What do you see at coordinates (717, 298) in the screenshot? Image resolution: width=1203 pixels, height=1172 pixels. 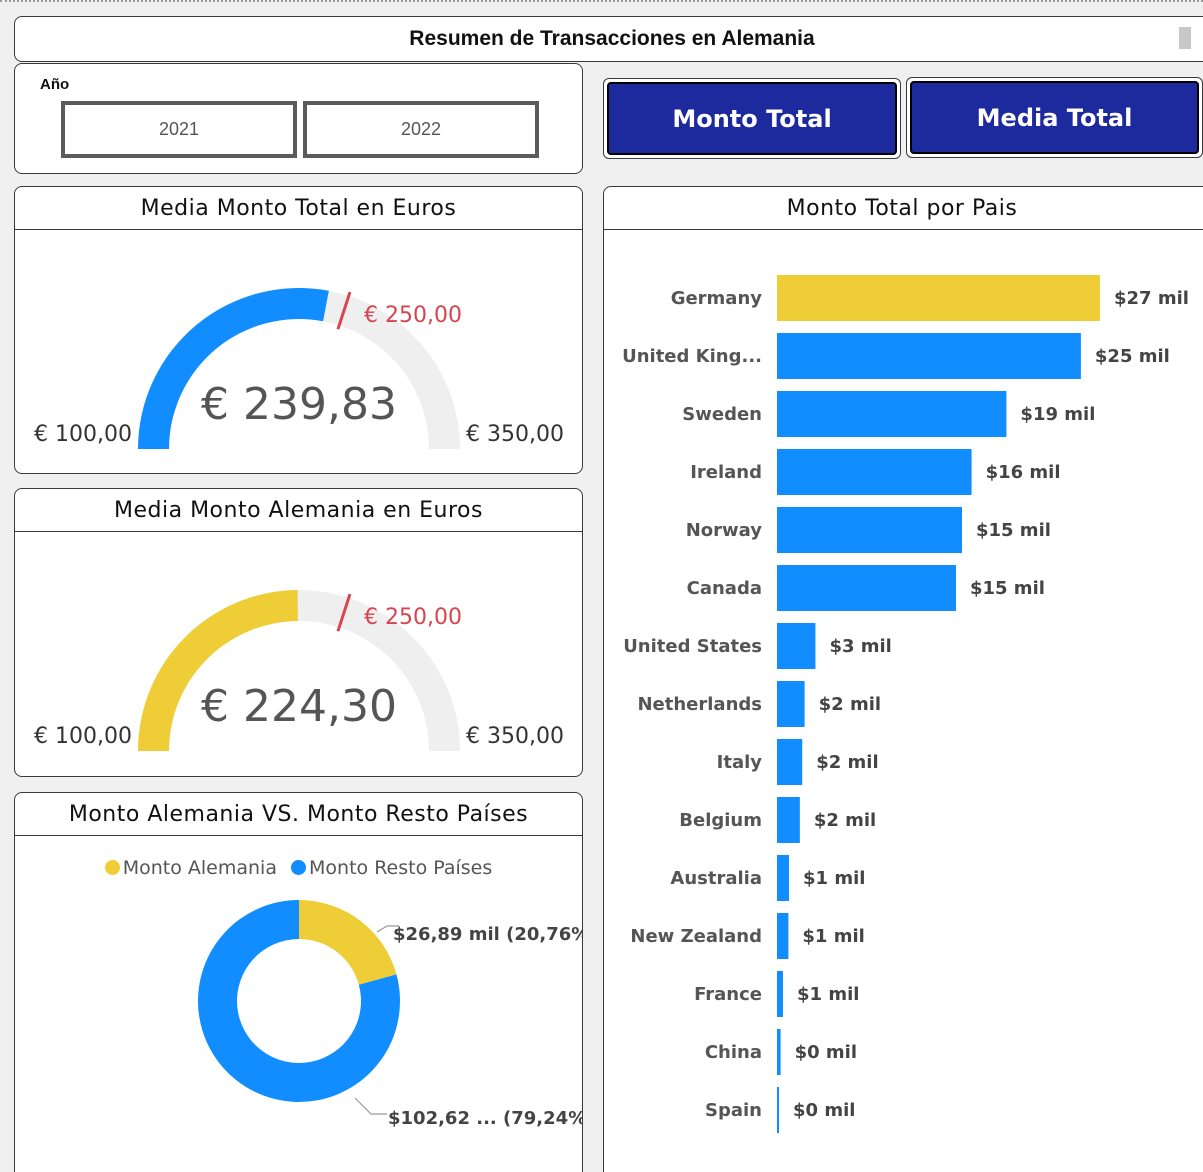 I see `bar-category-label: Germany` at bounding box center [717, 298].